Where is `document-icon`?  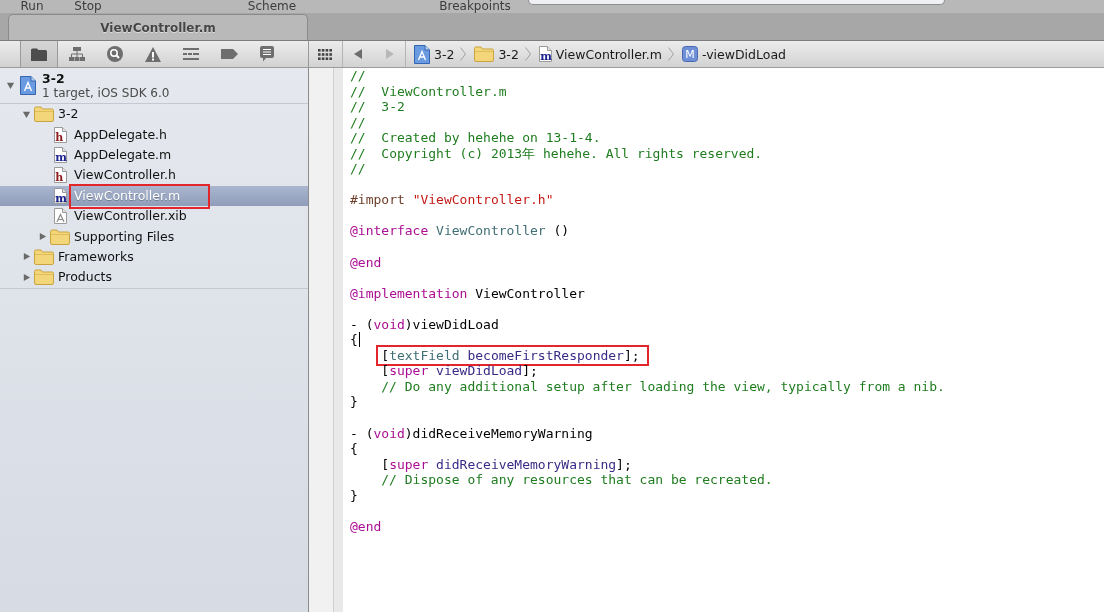
document-icon is located at coordinates (60, 216).